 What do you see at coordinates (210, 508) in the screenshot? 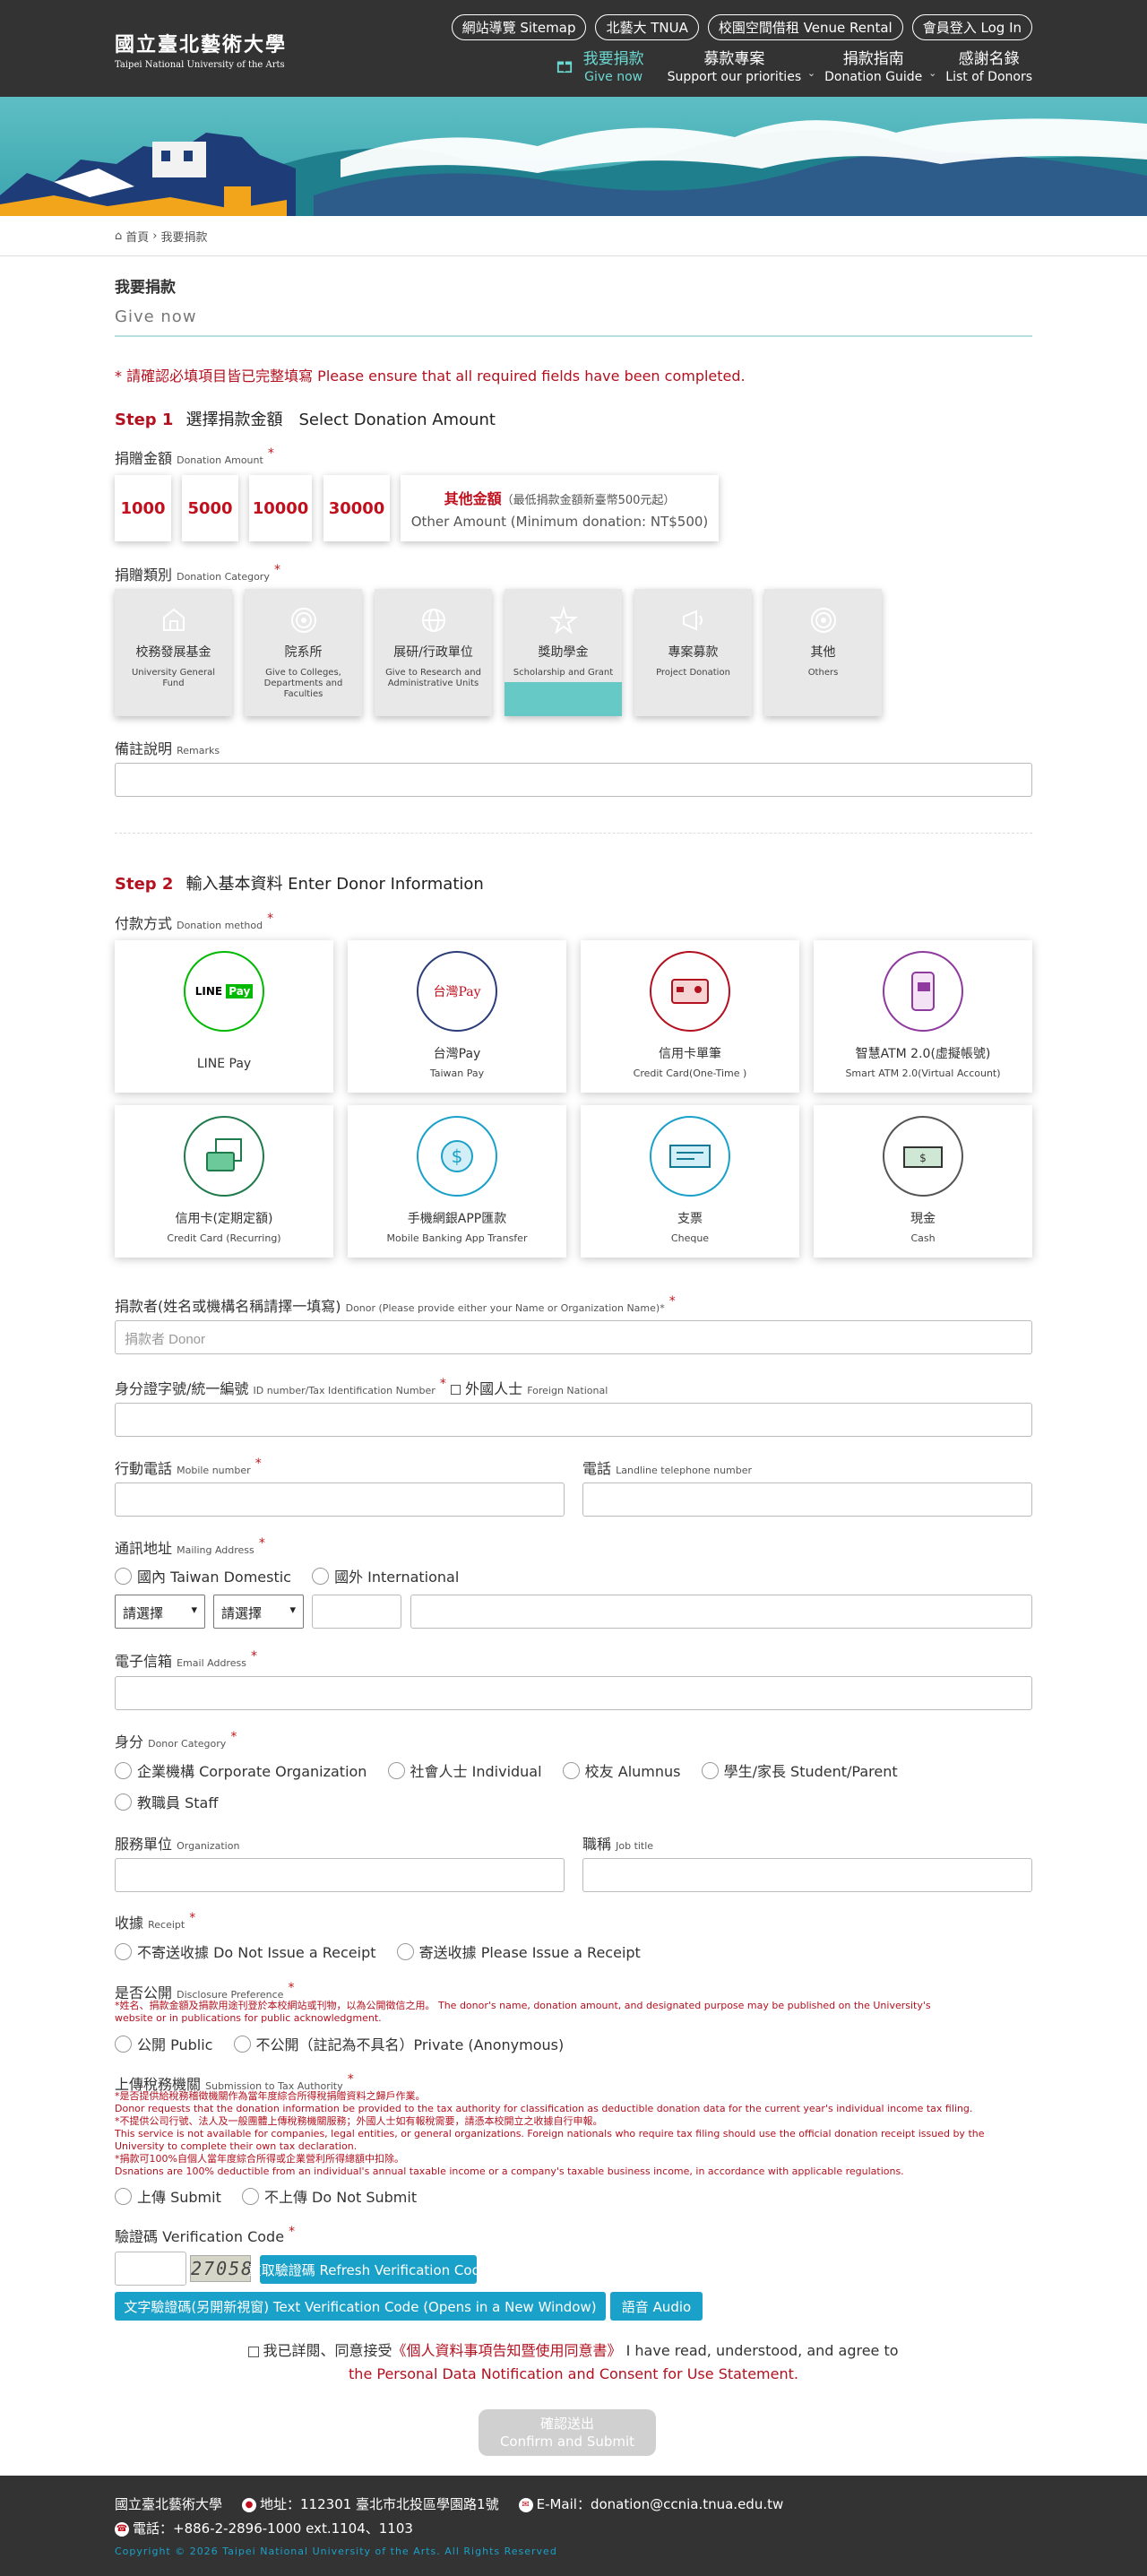
I see `amount-option-5000: 5000` at bounding box center [210, 508].